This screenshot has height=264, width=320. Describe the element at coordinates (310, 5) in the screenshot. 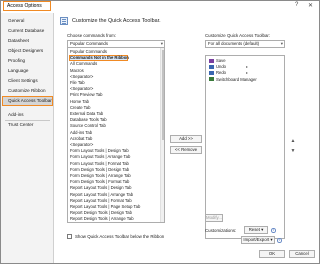

I see `close-button: ✕` at that location.